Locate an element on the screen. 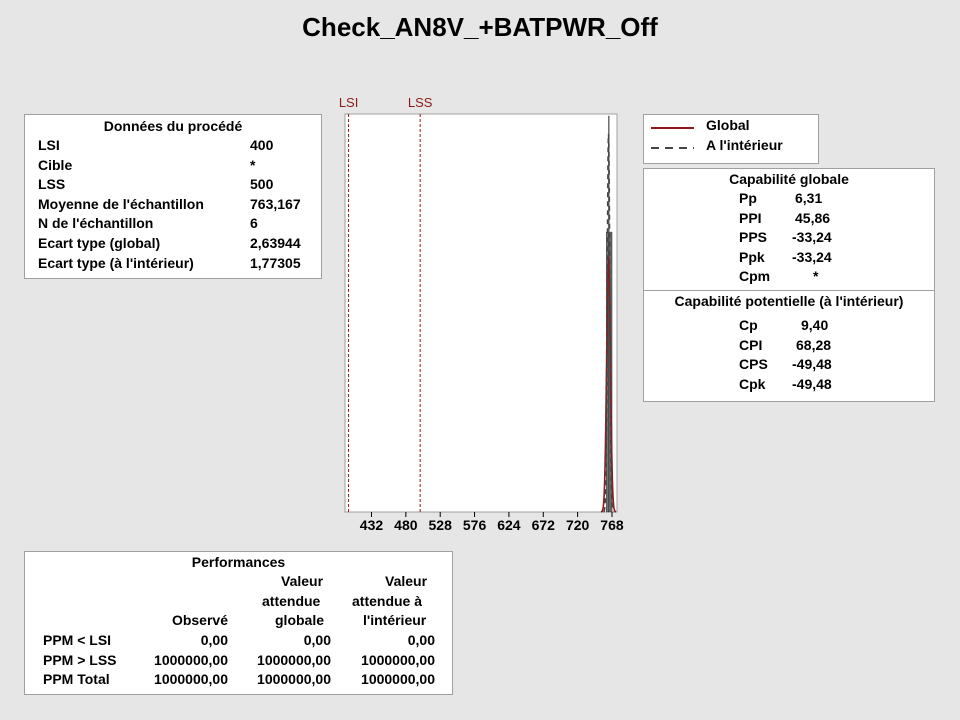 The image size is (960, 720). x-tick-label: 672 is located at coordinates (544, 525).